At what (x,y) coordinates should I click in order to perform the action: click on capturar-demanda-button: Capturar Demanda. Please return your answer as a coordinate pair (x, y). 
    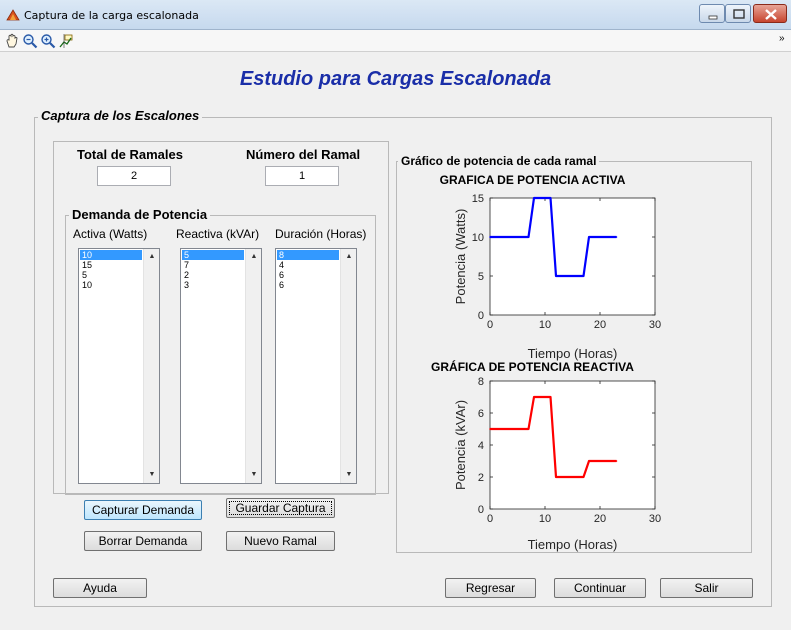
    Looking at the image, I should click on (143, 510).